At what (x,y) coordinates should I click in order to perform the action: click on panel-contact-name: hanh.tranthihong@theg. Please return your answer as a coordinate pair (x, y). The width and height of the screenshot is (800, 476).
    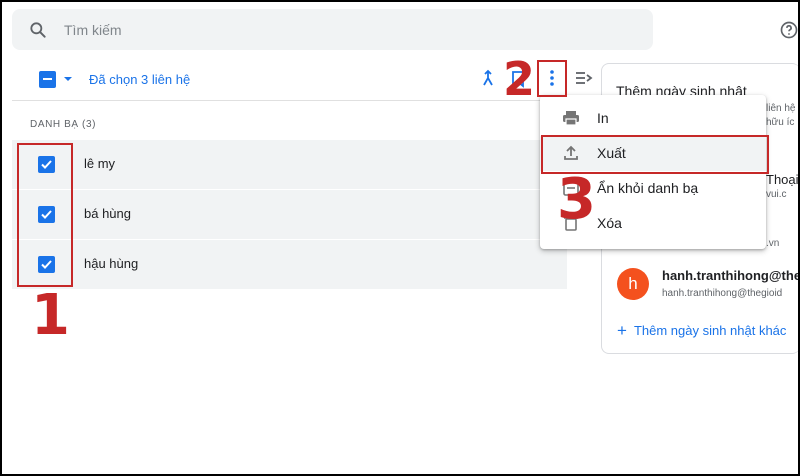
    Looking at the image, I should click on (731, 275).